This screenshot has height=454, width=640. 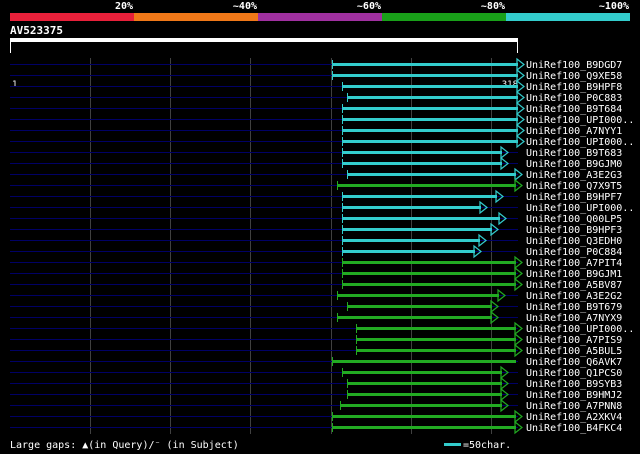 What do you see at coordinates (574, 406) in the screenshot?
I see `hit-label: UniRef100_A7PNN8` at bounding box center [574, 406].